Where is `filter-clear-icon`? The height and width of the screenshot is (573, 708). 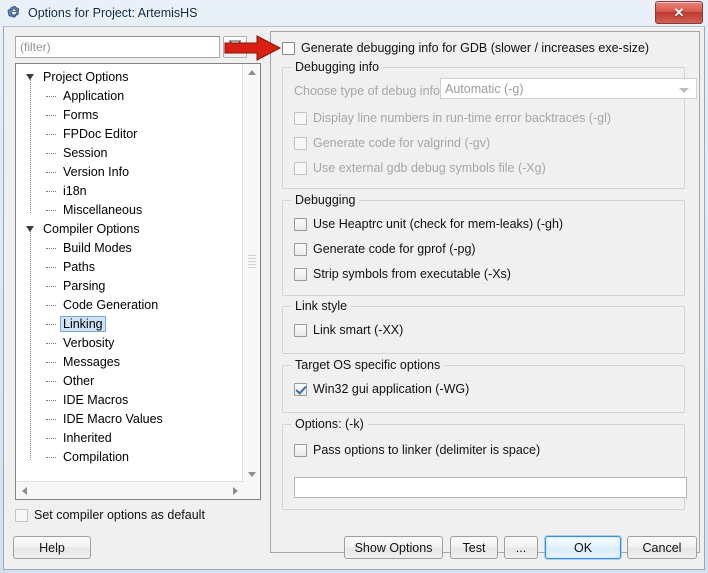 filter-clear-icon is located at coordinates (235, 47).